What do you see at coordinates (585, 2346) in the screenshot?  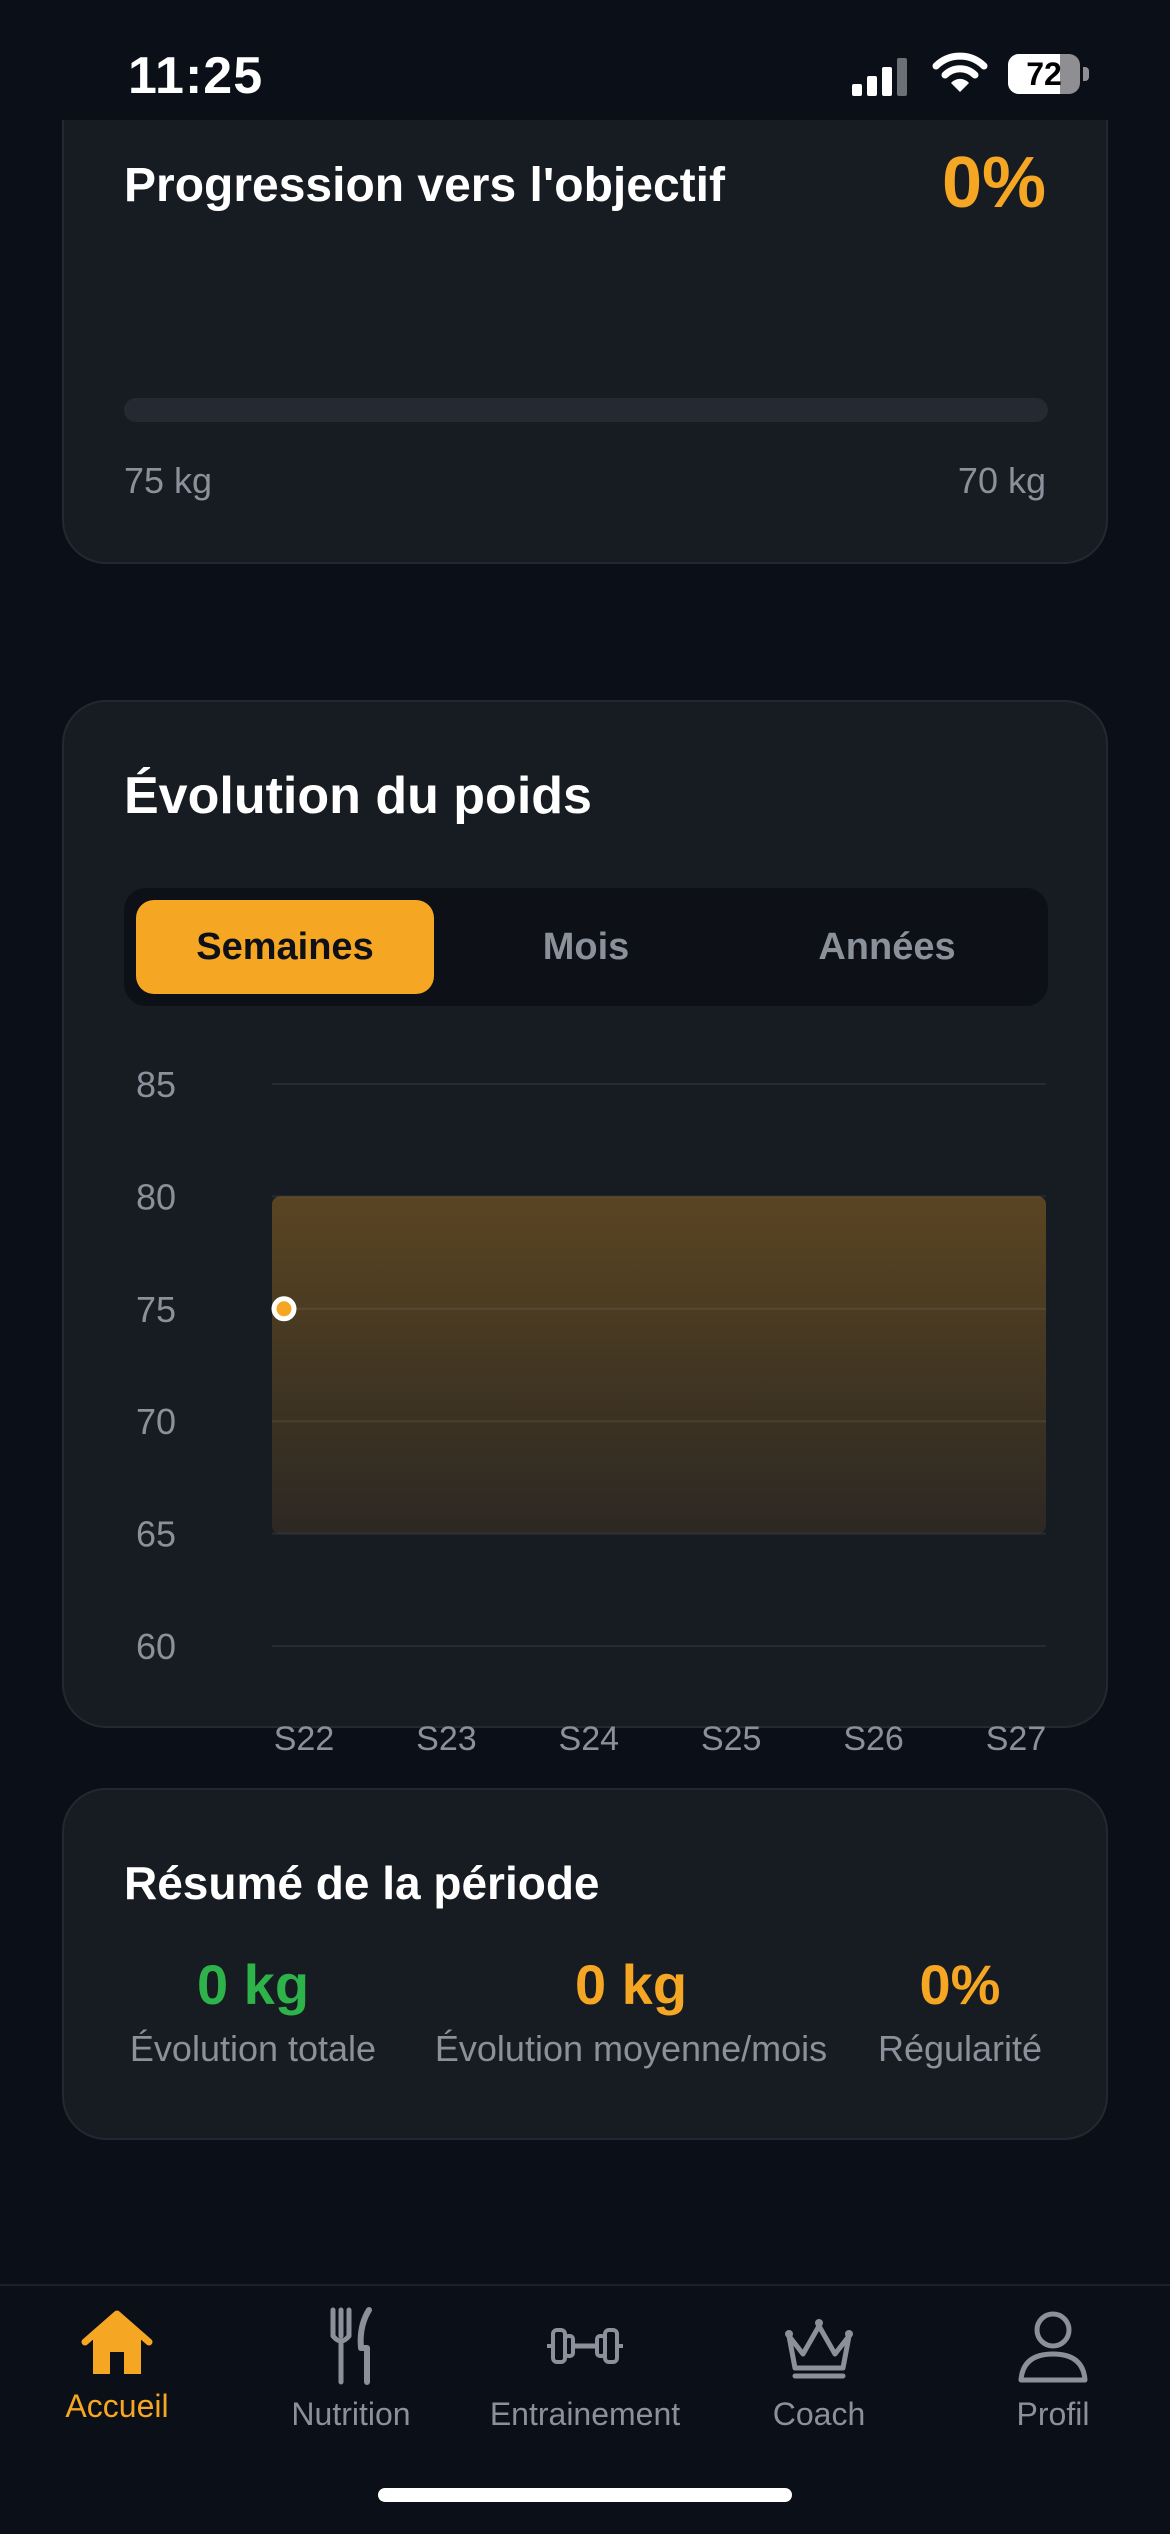 I see `dumbbell-icon` at bounding box center [585, 2346].